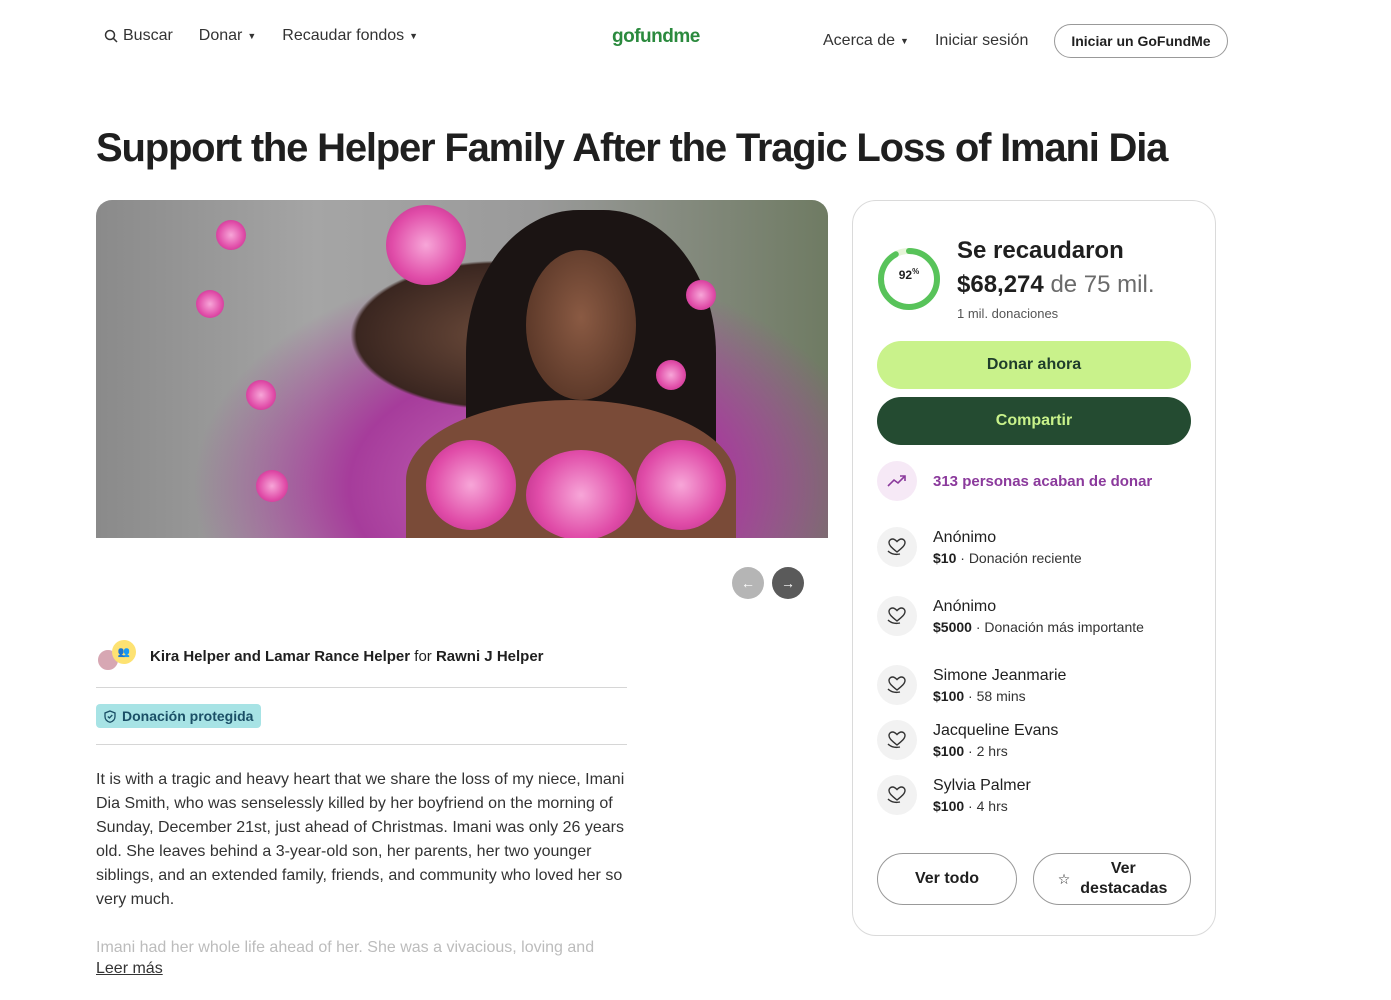 Image resolution: width=1391 pixels, height=1000 pixels. I want to click on see-featured-button: ☆ Ver destacadas, so click(1112, 879).